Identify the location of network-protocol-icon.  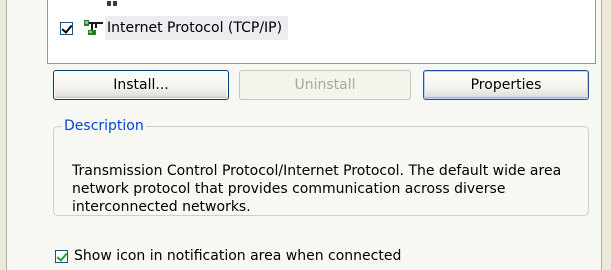
(93, 27).